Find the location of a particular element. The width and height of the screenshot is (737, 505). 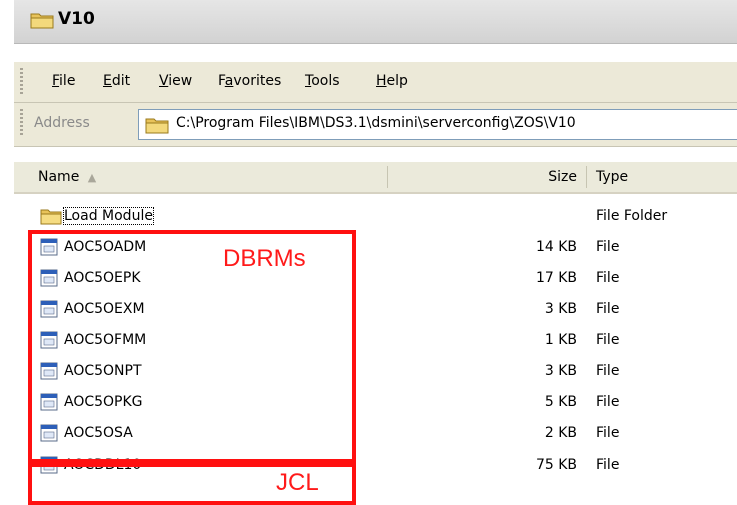

file-size: 2 KB is located at coordinates (560, 433).